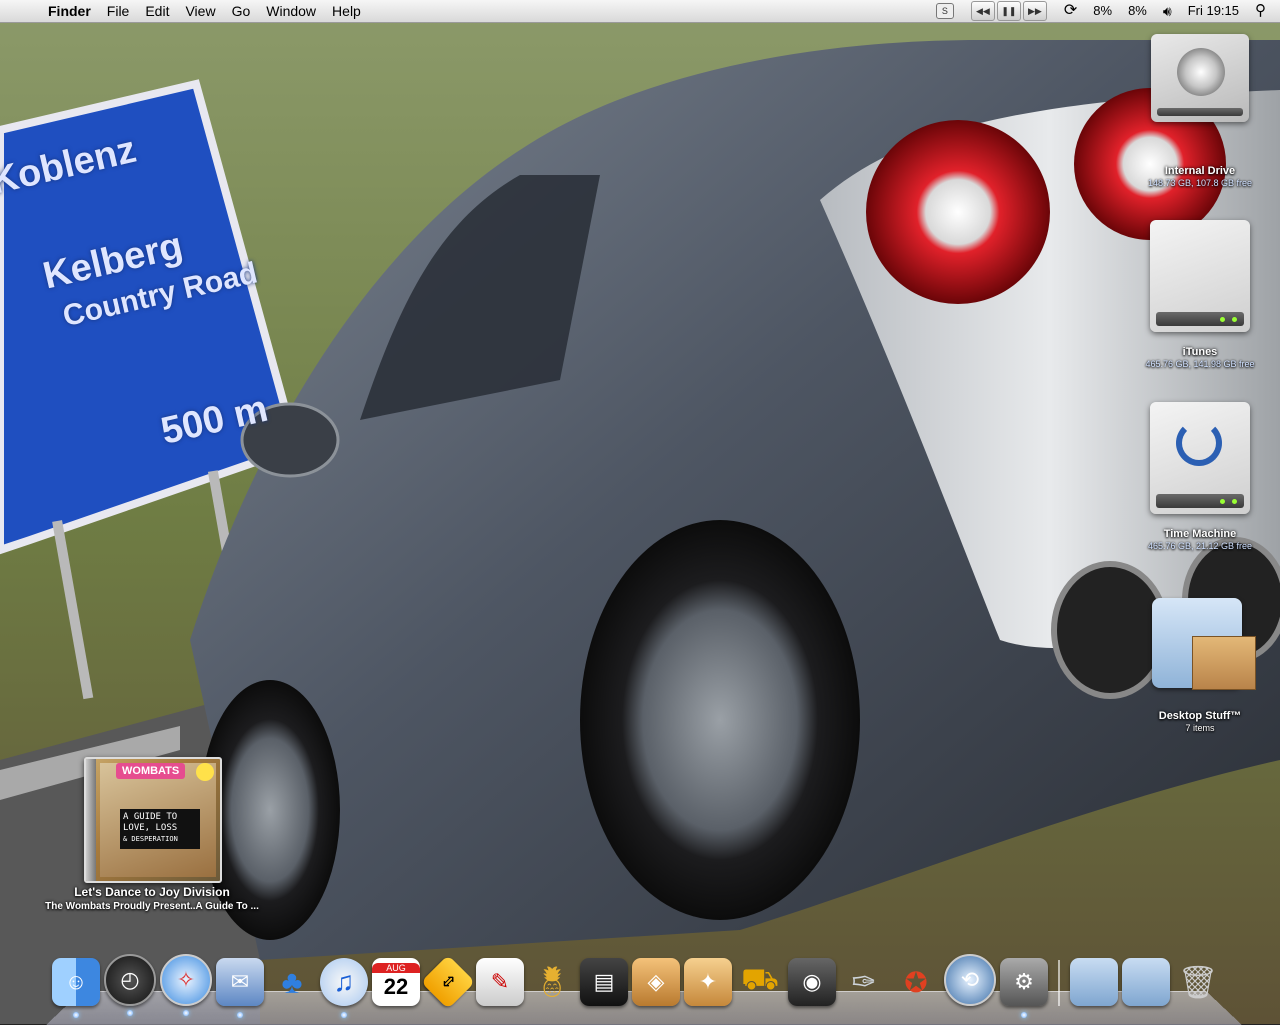 The height and width of the screenshot is (1025, 1280). Describe the element at coordinates (1024, 988) in the screenshot. I see `system-preferences-icon: ⚙` at that location.